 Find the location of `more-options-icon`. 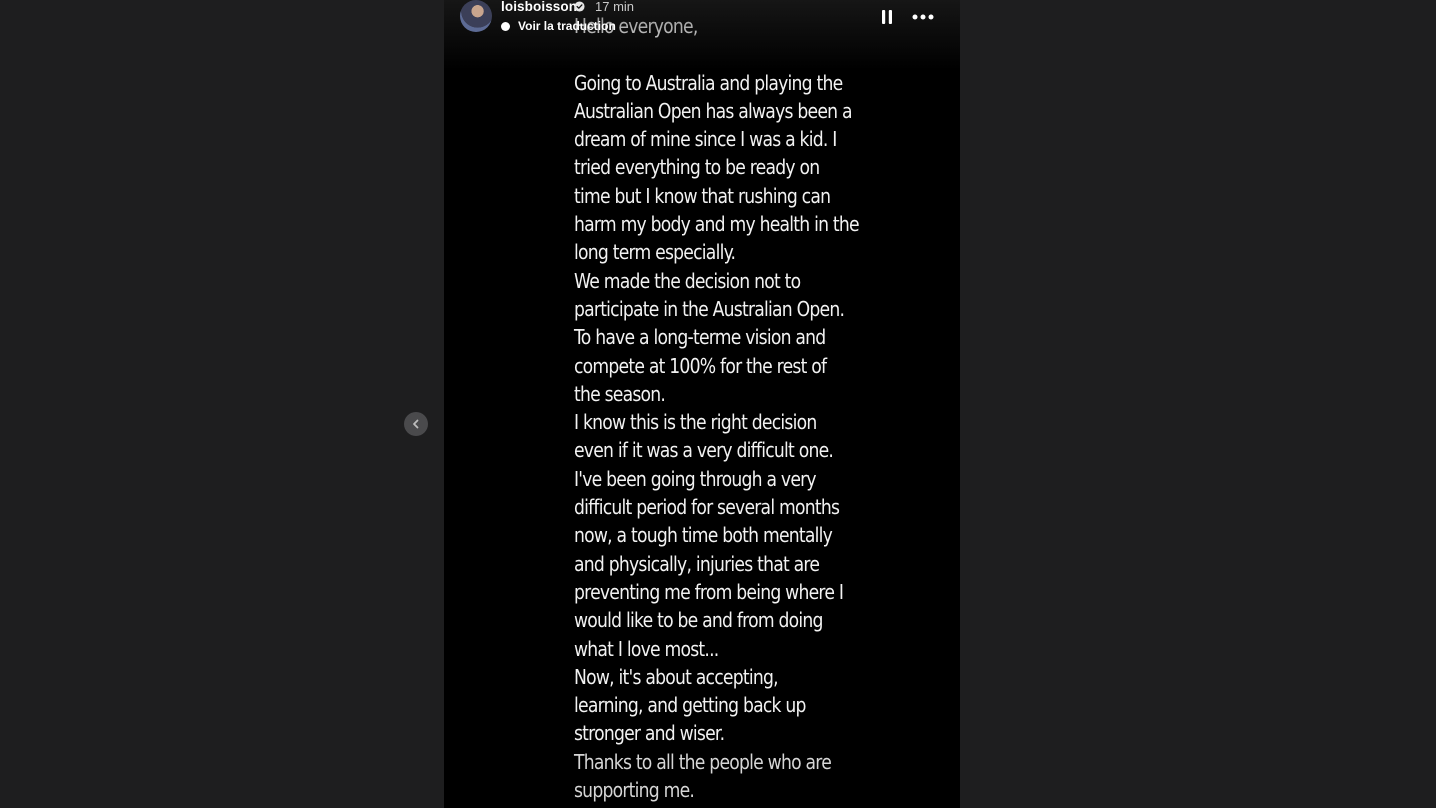

more-options-icon is located at coordinates (923, 17).